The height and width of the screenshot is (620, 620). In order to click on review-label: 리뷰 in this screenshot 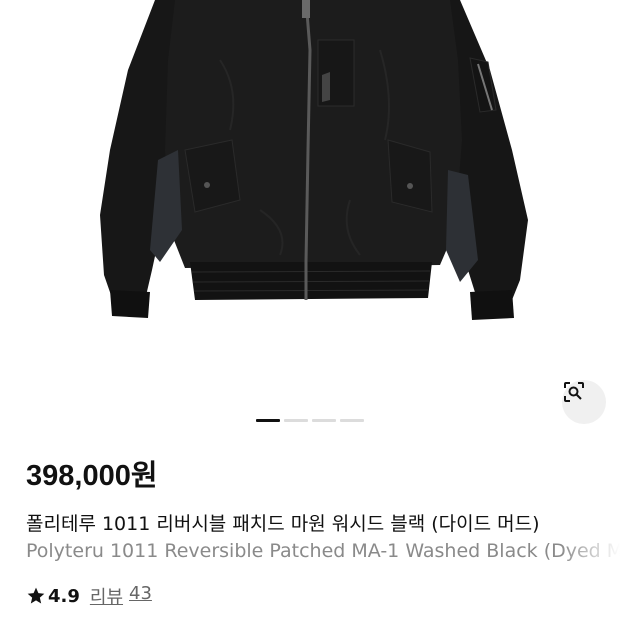, I will do `click(106, 597)`.